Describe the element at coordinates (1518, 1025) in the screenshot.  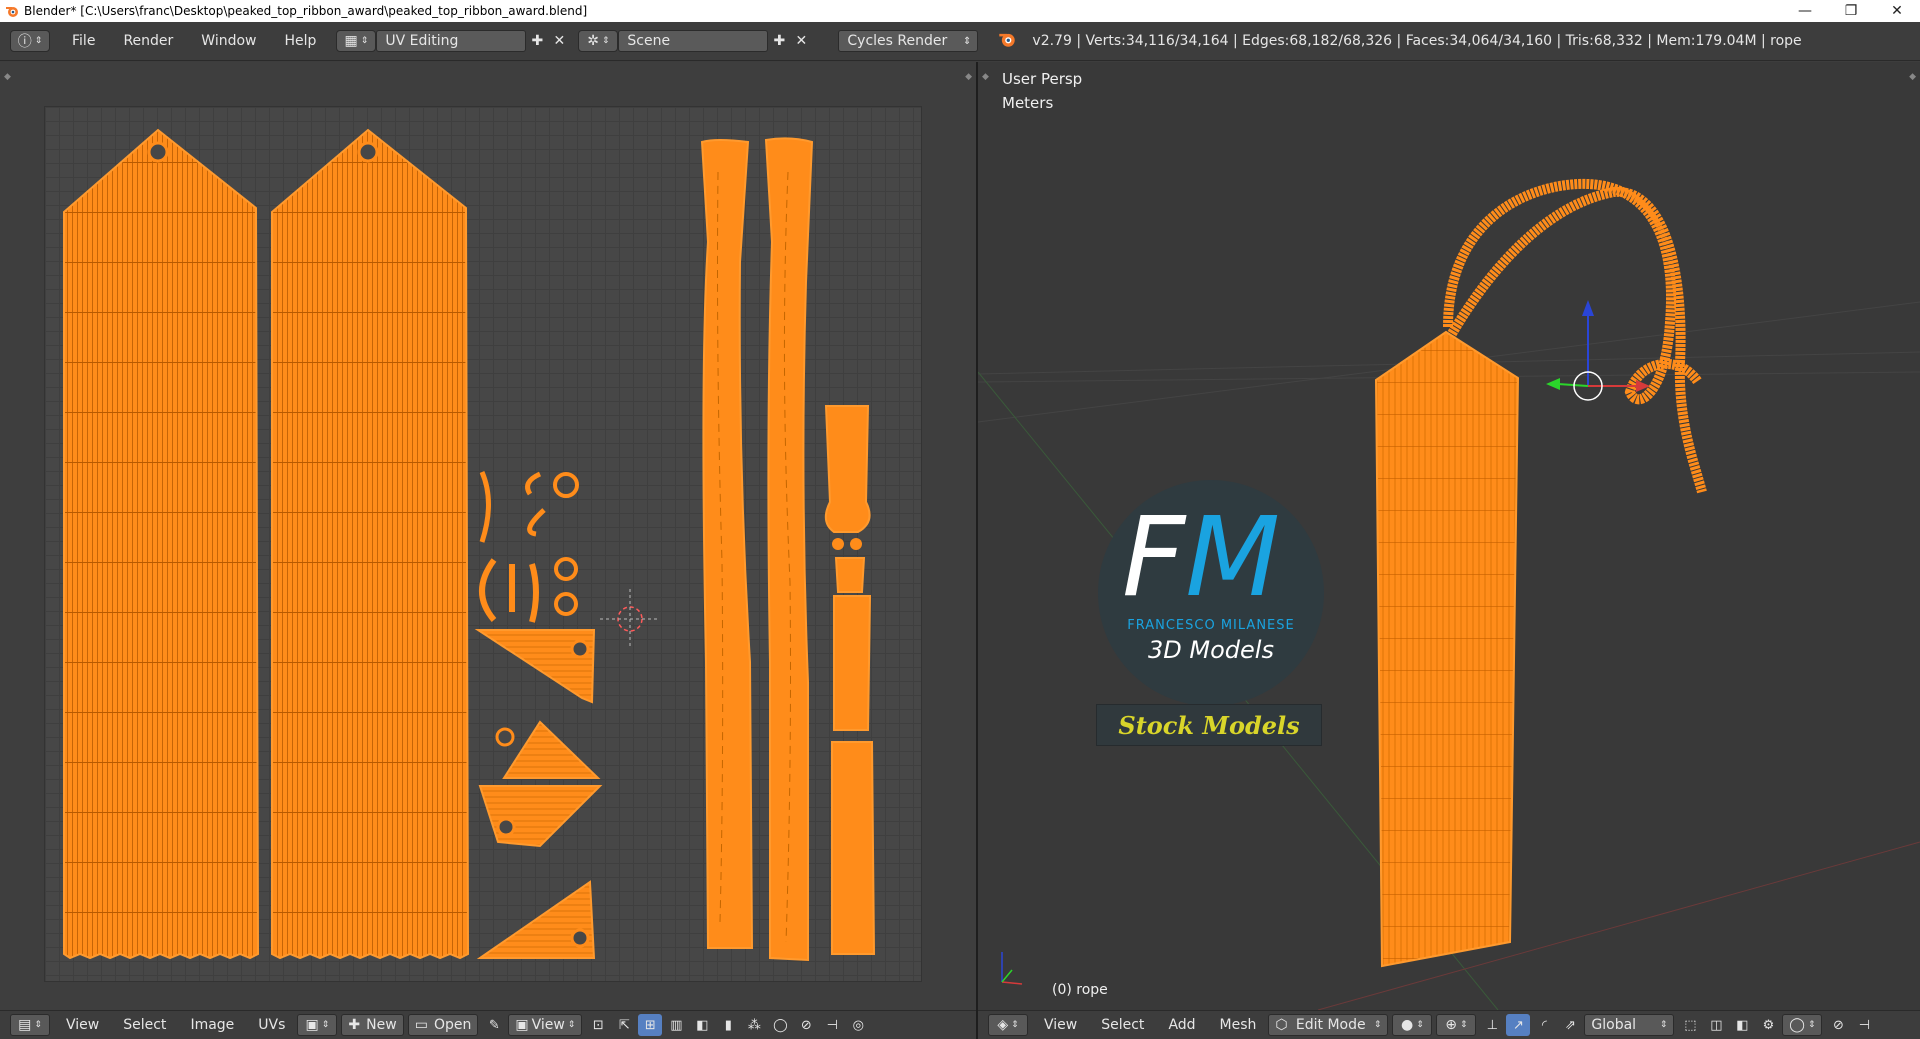
I see `translate-manipulator-icon: ↗` at that location.